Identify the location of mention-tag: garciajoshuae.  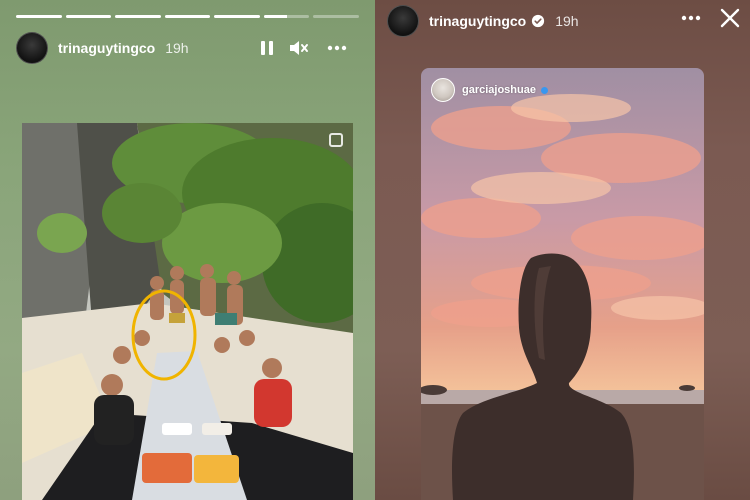
(489, 90).